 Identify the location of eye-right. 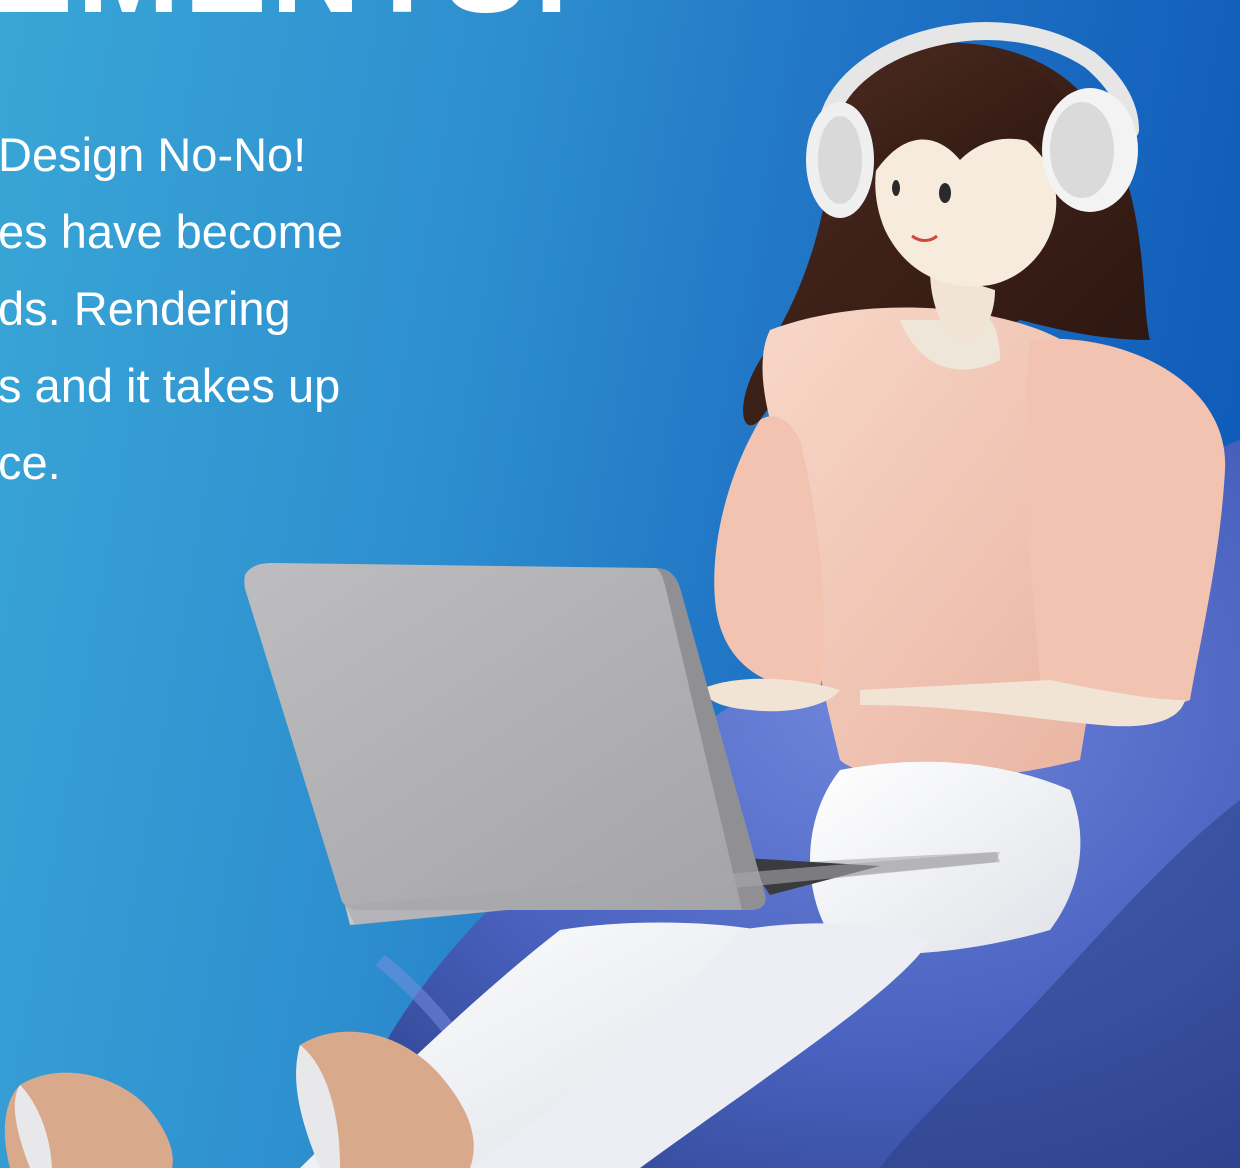
(896, 188).